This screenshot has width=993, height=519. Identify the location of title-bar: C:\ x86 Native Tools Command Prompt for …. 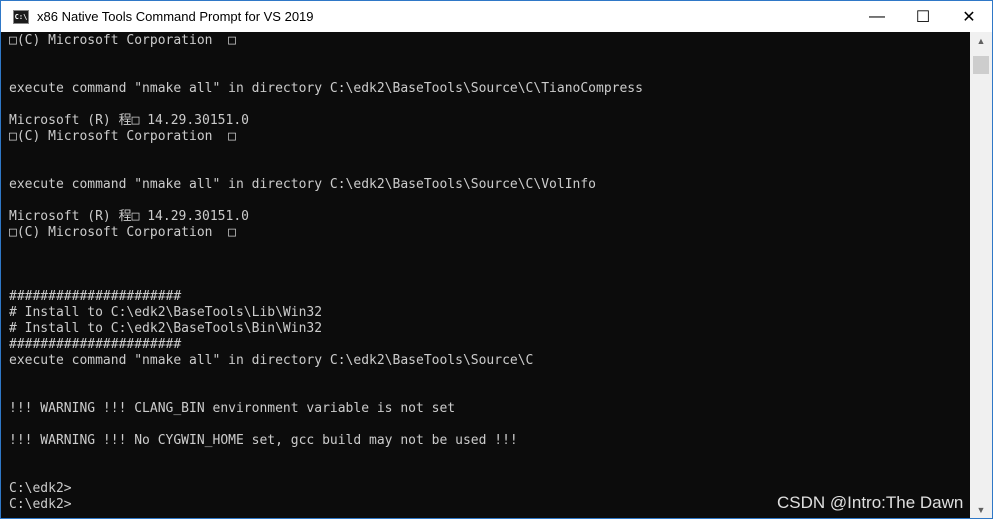
(496, 16).